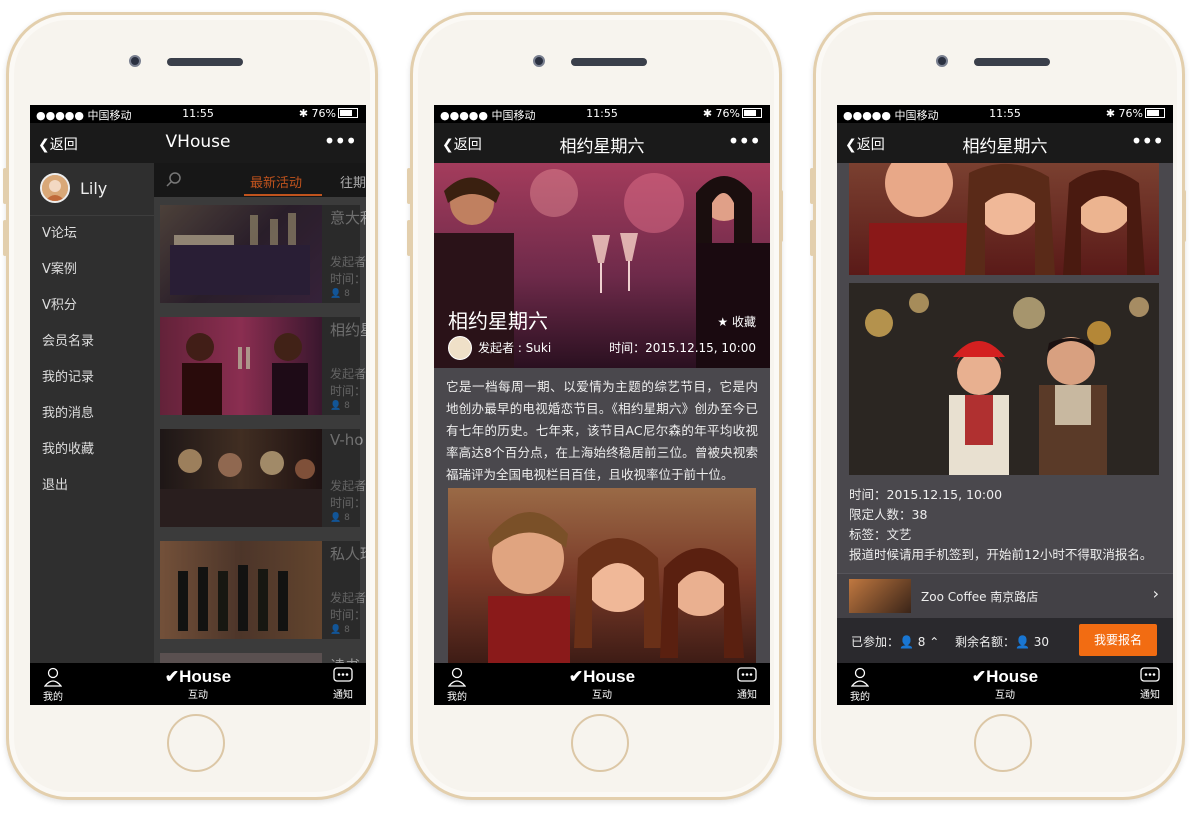  Describe the element at coordinates (92, 378) in the screenshot. I see `menu-records: 我的记录` at that location.